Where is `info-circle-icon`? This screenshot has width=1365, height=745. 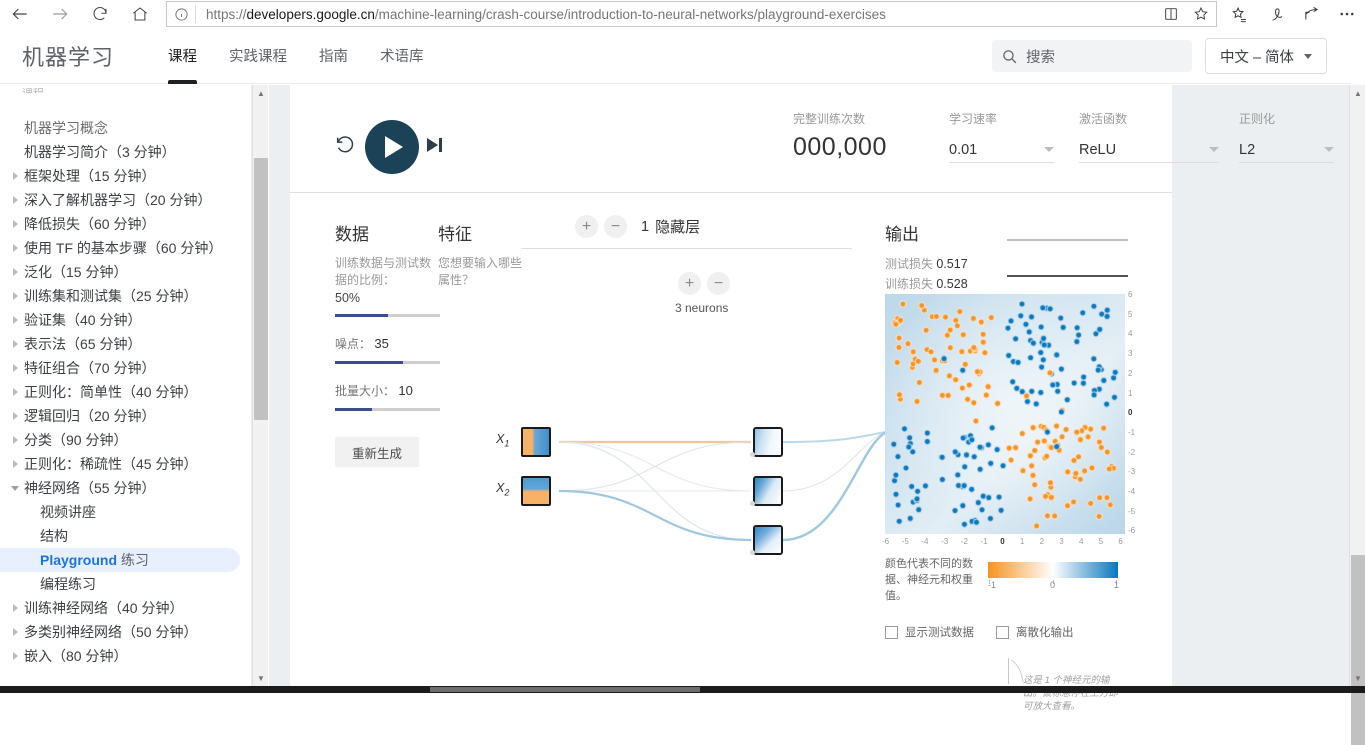
info-circle-icon is located at coordinates (181, 14).